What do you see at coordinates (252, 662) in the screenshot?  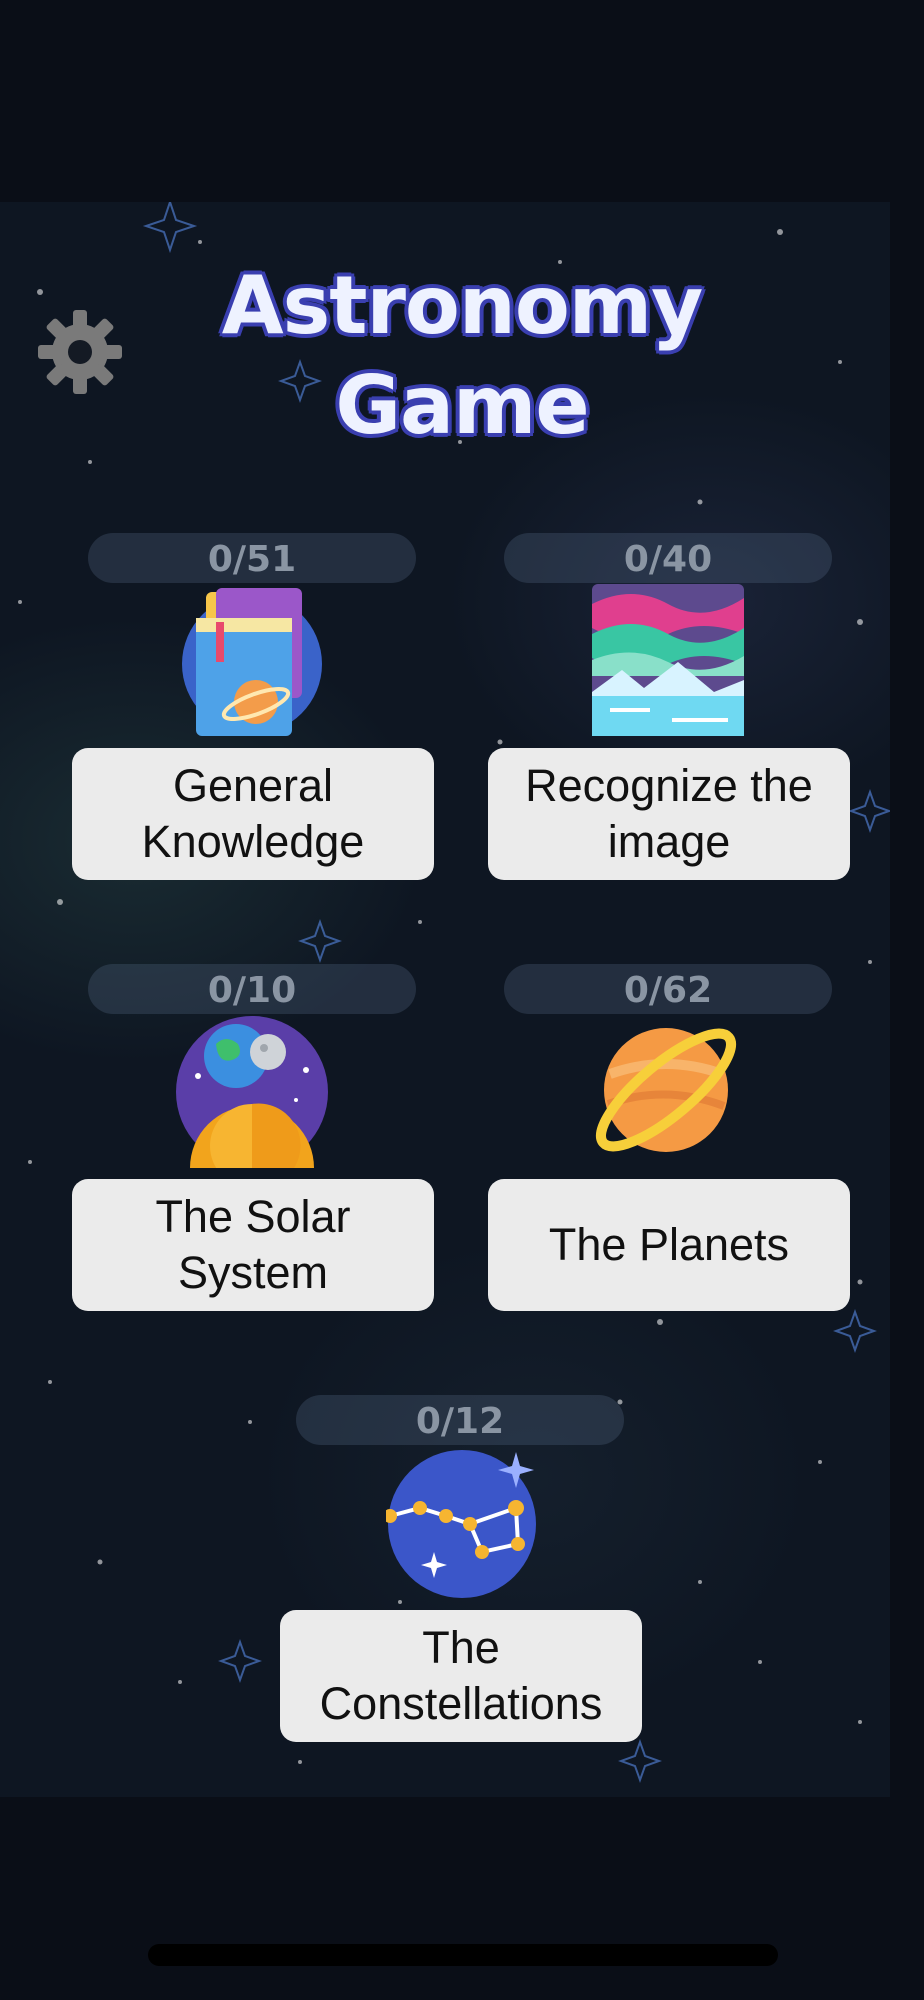 I see `books-icon` at bounding box center [252, 662].